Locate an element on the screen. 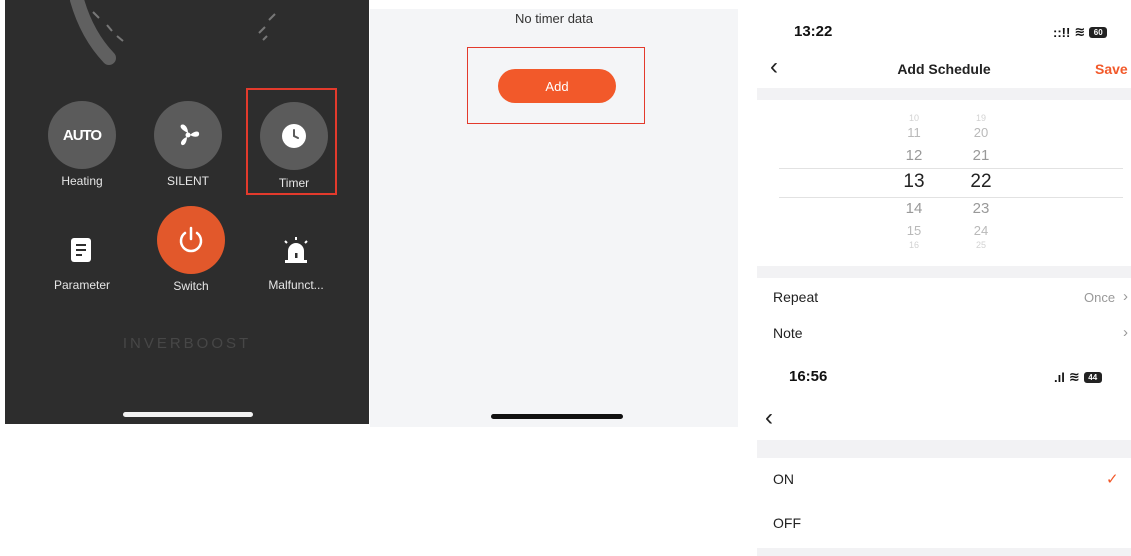 The width and height of the screenshot is (1131, 556). auto-mode-icon: AUTO is located at coordinates (82, 135).